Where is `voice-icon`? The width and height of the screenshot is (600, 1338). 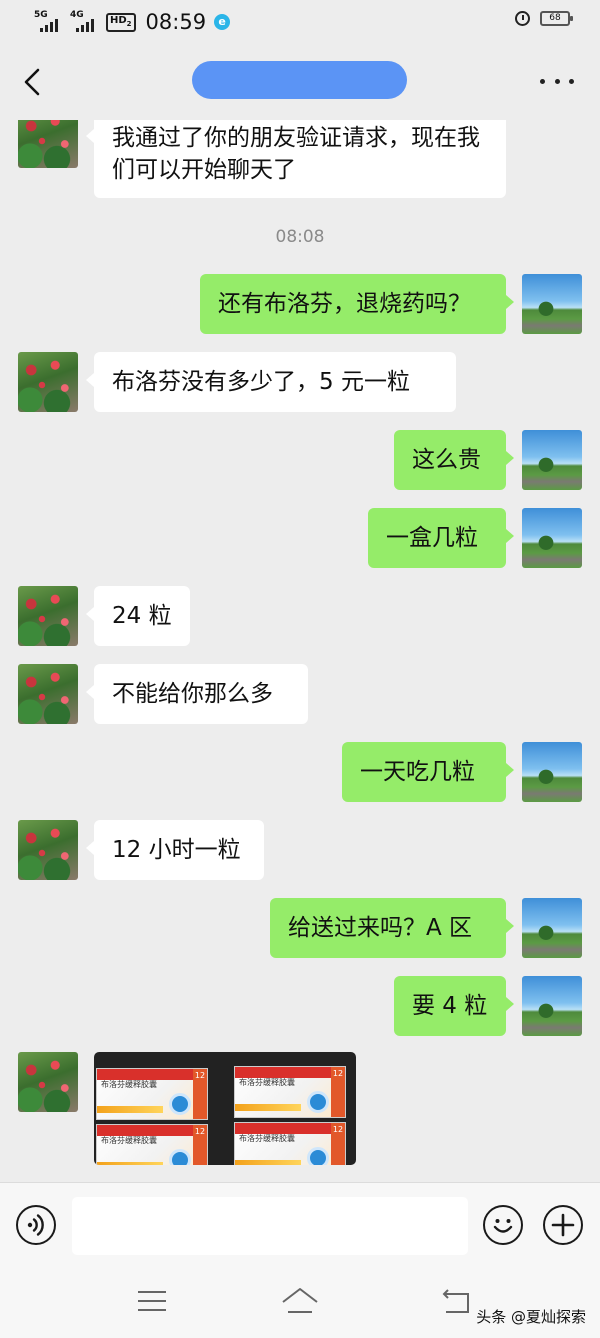
voice-icon is located at coordinates (35, 1225).